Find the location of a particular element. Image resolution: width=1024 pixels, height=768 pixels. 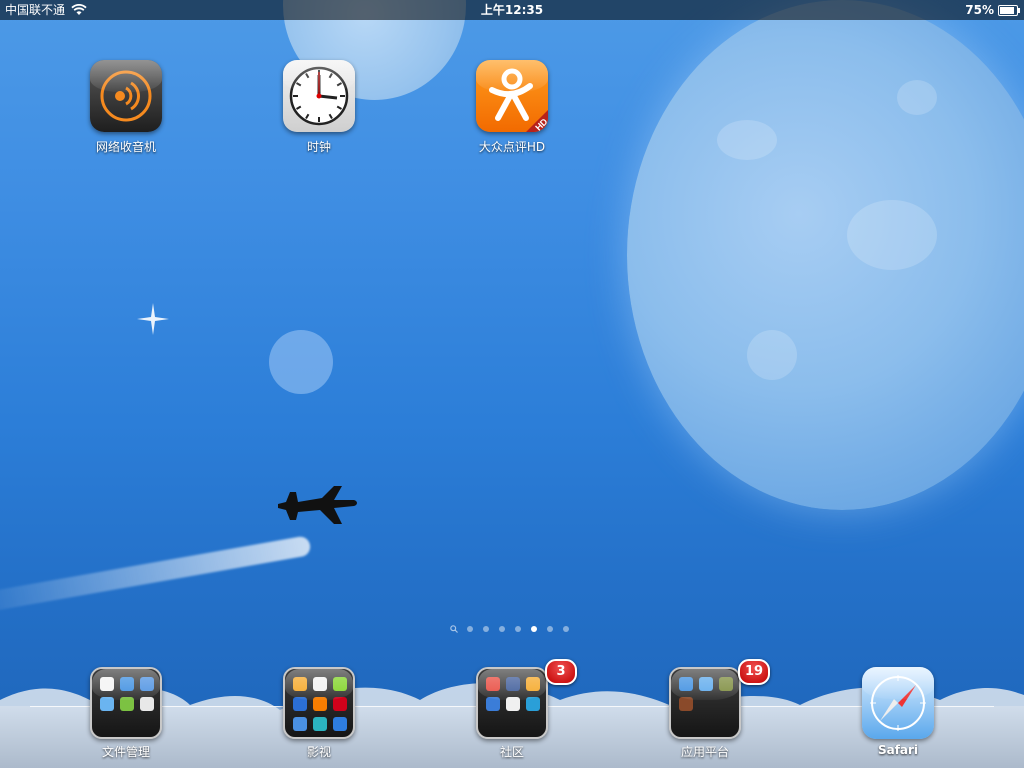

app-label: 时钟 is located at coordinates (318, 147).